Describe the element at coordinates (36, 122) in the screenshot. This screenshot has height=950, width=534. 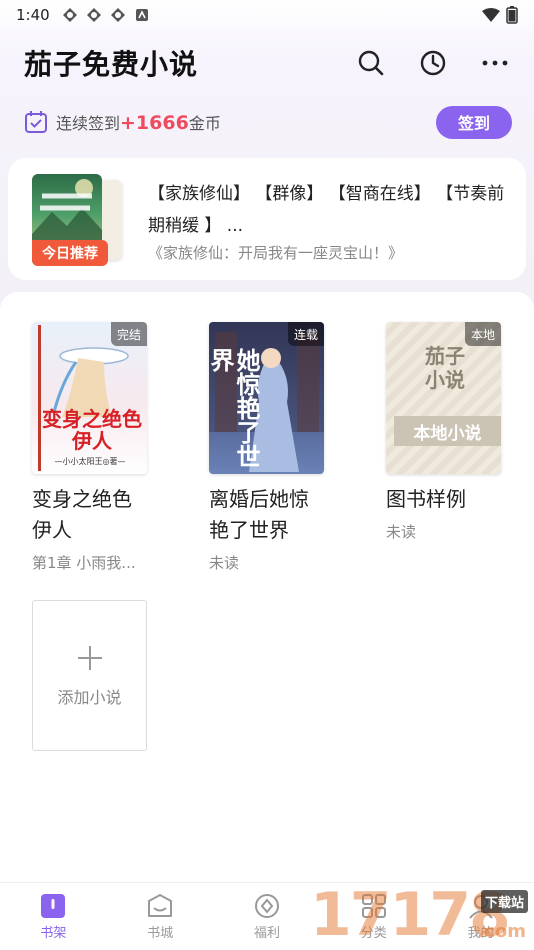
I see `calendar-check-icon` at that location.